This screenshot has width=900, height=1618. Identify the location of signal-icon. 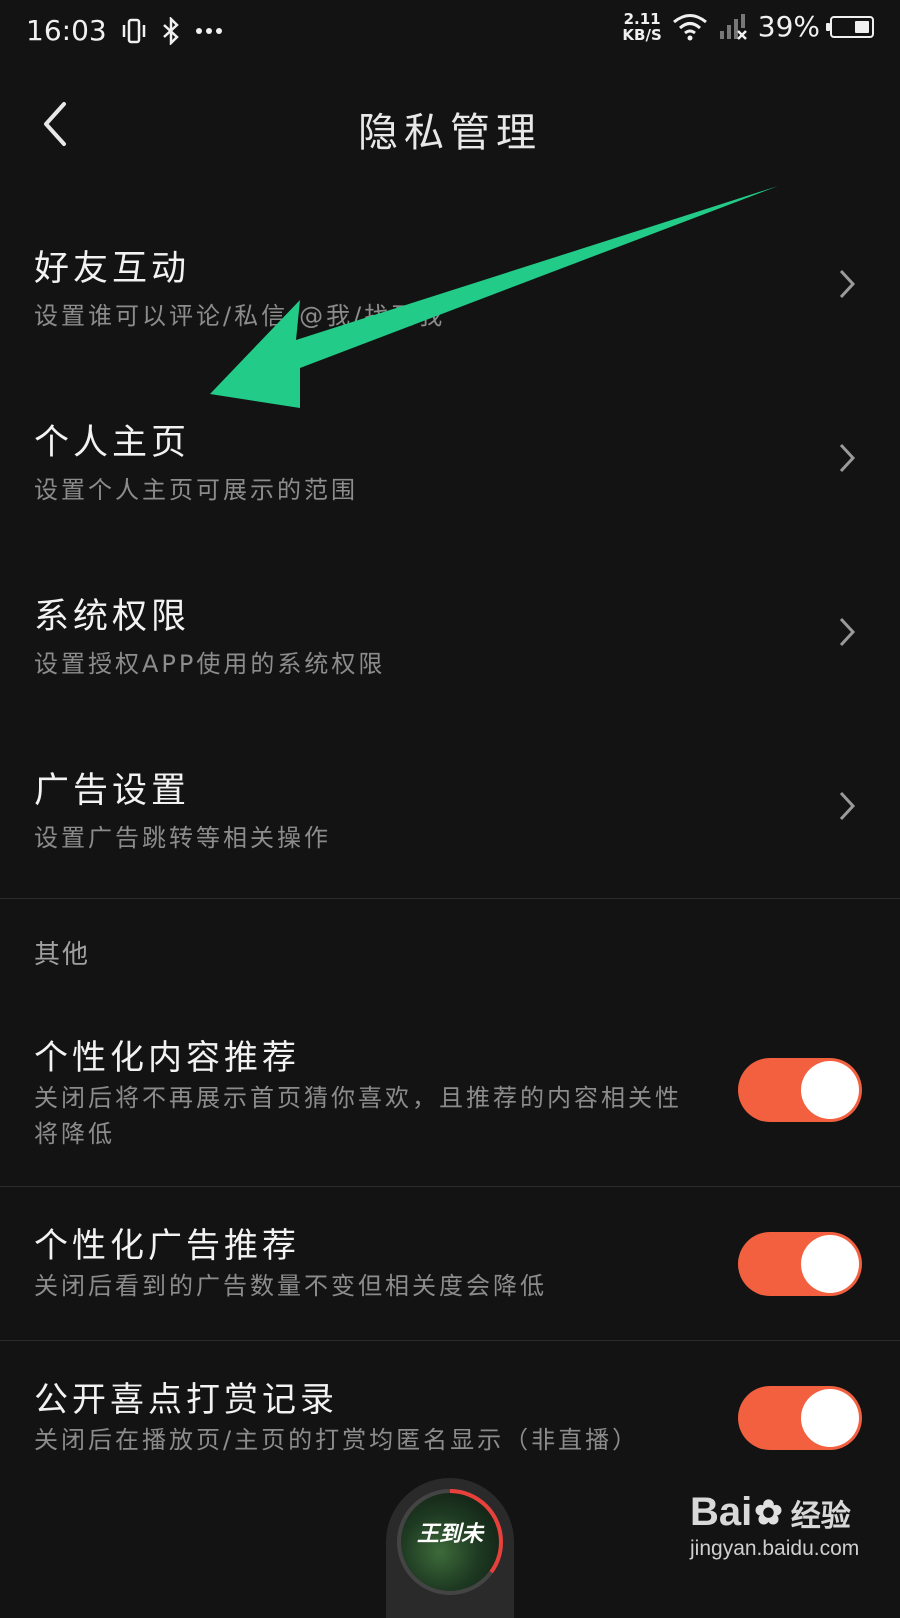
(733, 26).